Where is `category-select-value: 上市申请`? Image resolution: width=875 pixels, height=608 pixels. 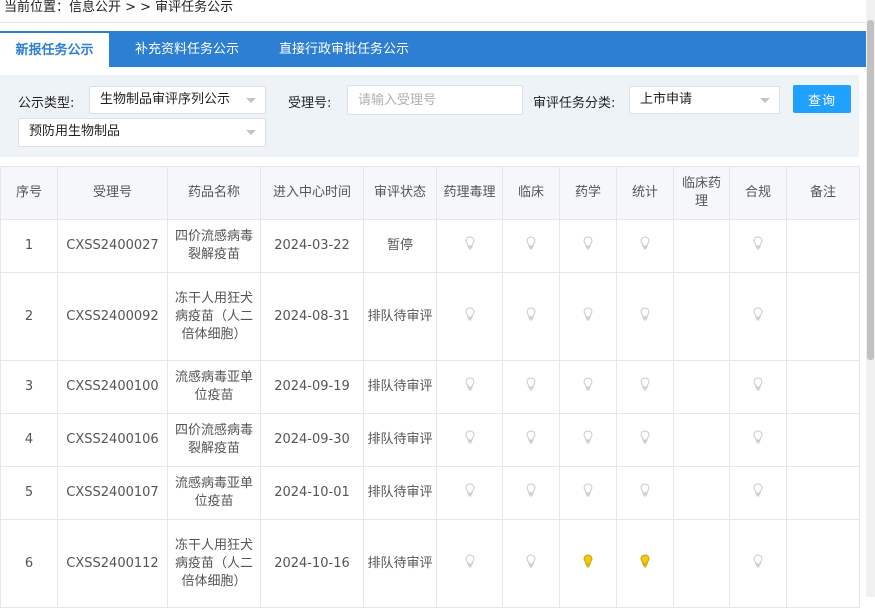 category-select-value: 上市申请 is located at coordinates (666, 99).